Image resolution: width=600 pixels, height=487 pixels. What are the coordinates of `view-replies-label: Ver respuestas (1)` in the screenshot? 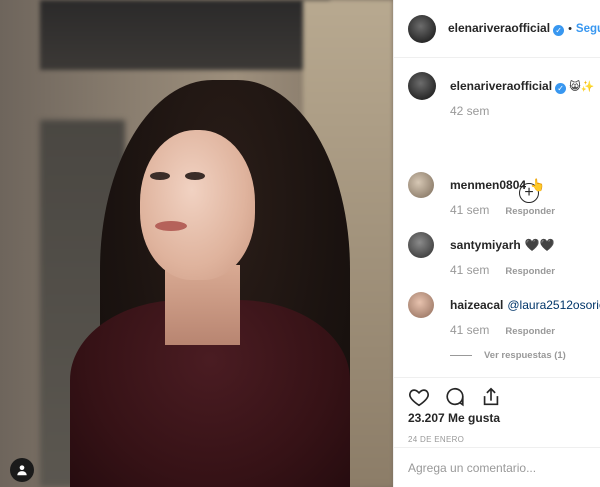 It's located at (525, 355).